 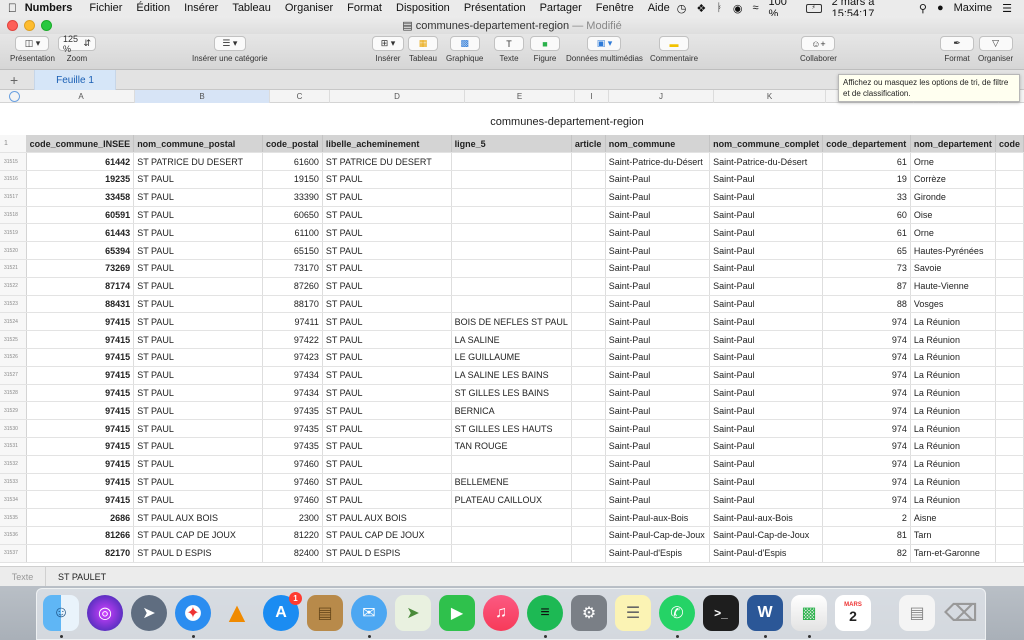 I want to click on system-preferences-icon: ⚙, so click(x=589, y=613).